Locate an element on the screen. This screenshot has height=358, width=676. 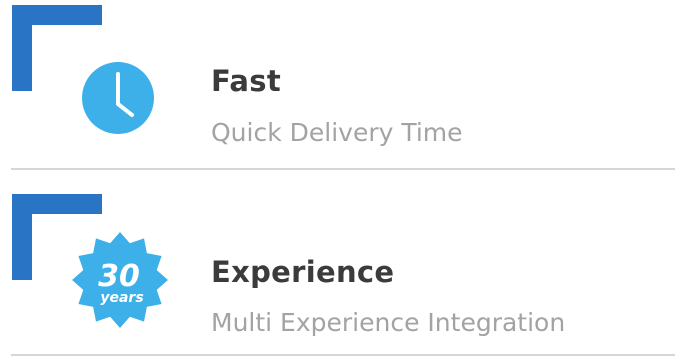
years-badge-icon: 30 years is located at coordinates (120, 280).